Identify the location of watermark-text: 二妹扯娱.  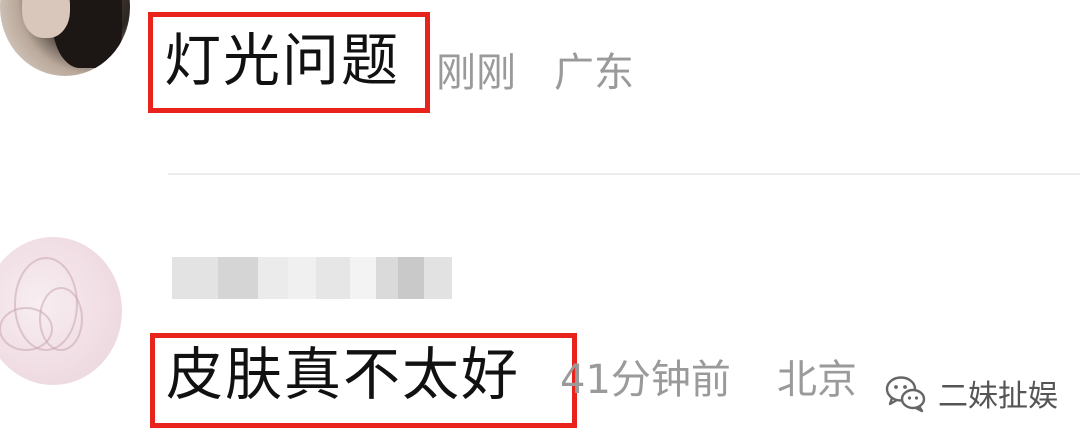
(998, 396).